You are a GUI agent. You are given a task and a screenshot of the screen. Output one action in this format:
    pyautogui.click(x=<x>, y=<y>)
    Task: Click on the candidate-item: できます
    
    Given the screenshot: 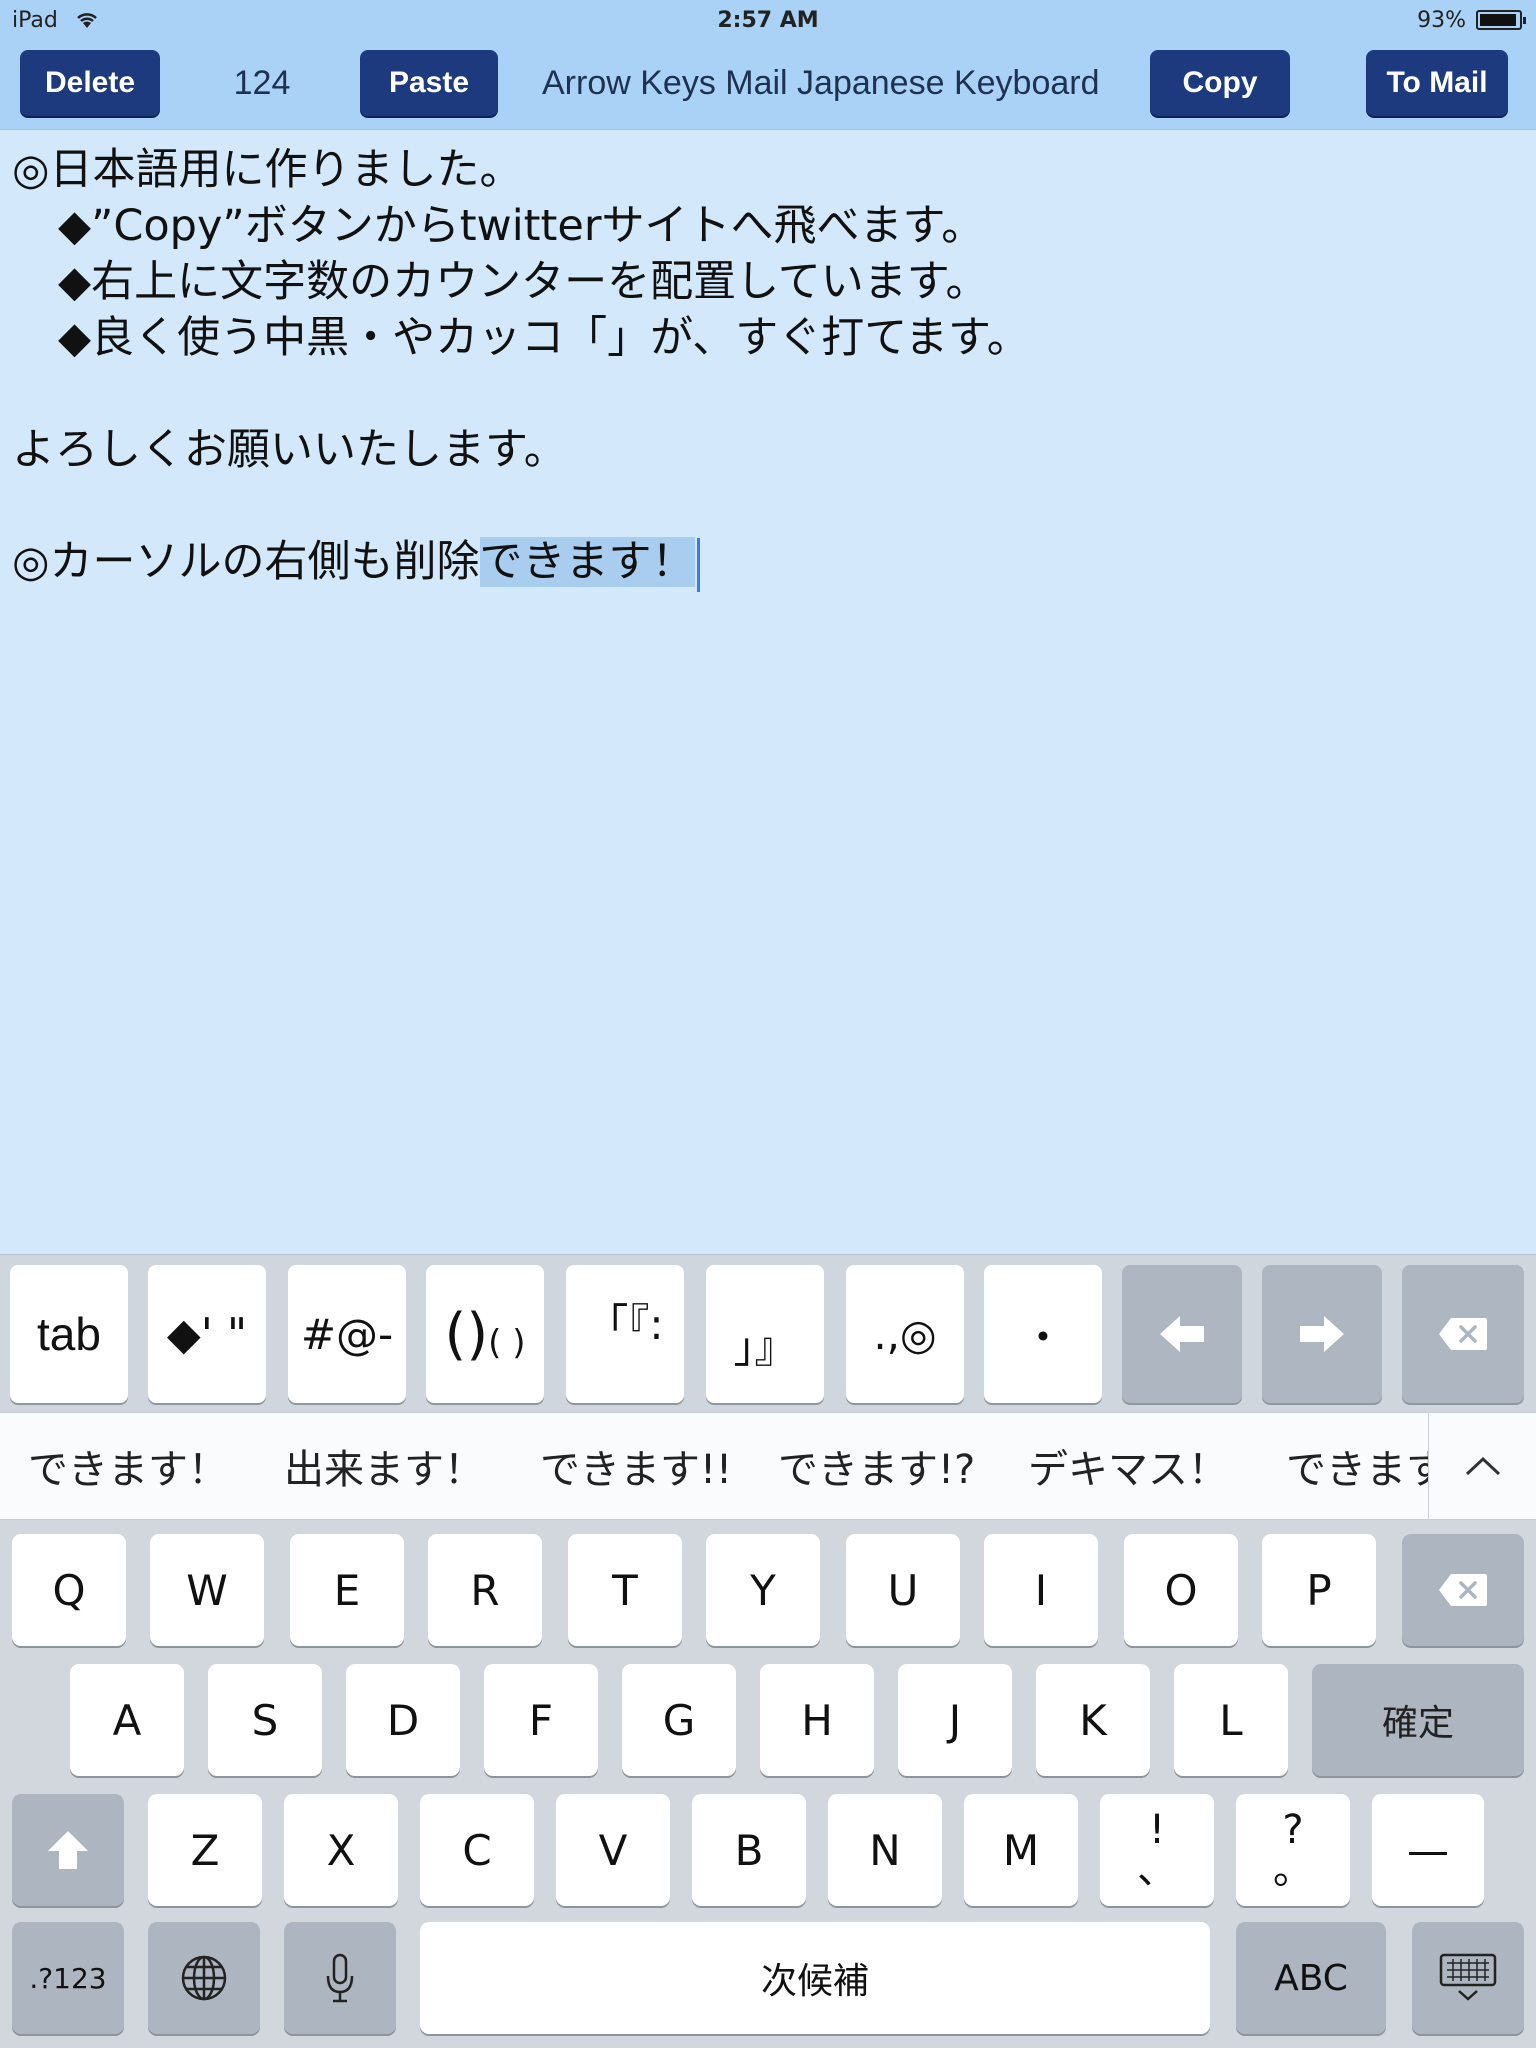 What is the action you would take?
    pyautogui.click(x=1366, y=1466)
    